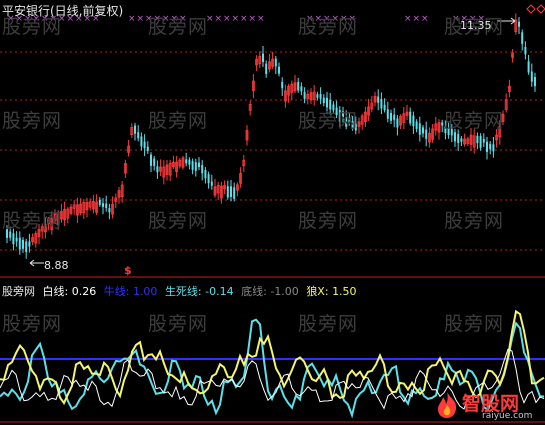 The height and width of the screenshot is (425, 545). Describe the element at coordinates (317, 291) in the screenshot. I see `legend-label: 狼X:` at that location.